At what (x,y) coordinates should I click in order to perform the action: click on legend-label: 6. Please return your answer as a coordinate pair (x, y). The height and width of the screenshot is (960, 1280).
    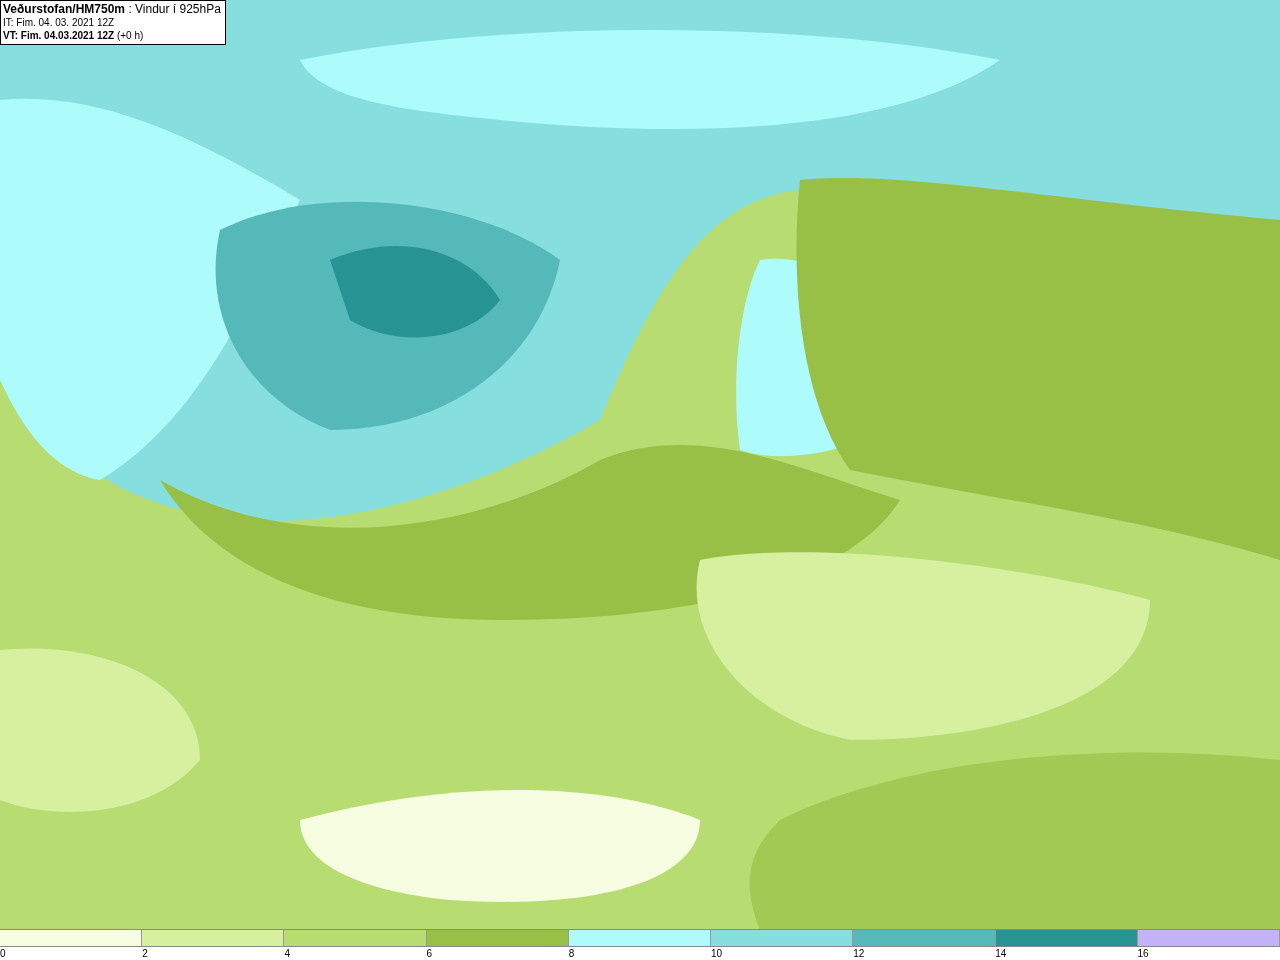
    Looking at the image, I should click on (430, 953).